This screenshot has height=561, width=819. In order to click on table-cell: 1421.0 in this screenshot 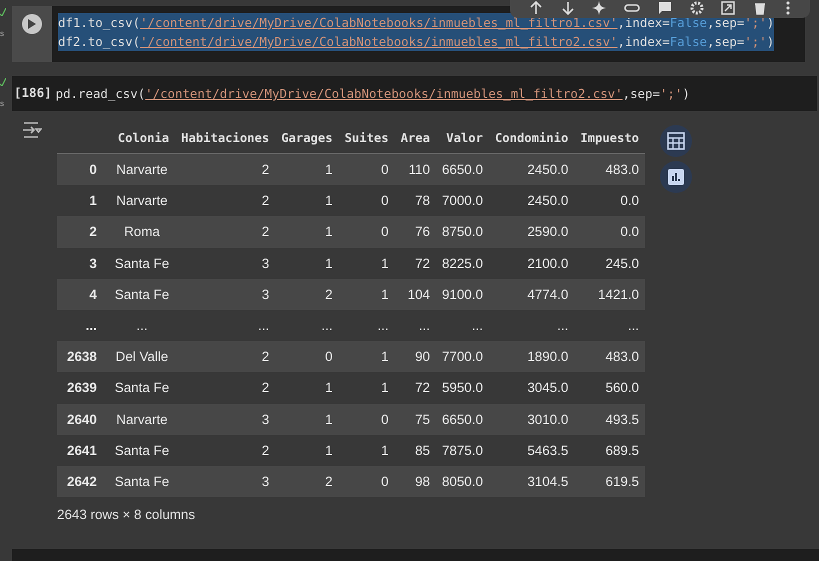, I will do `click(610, 294)`.